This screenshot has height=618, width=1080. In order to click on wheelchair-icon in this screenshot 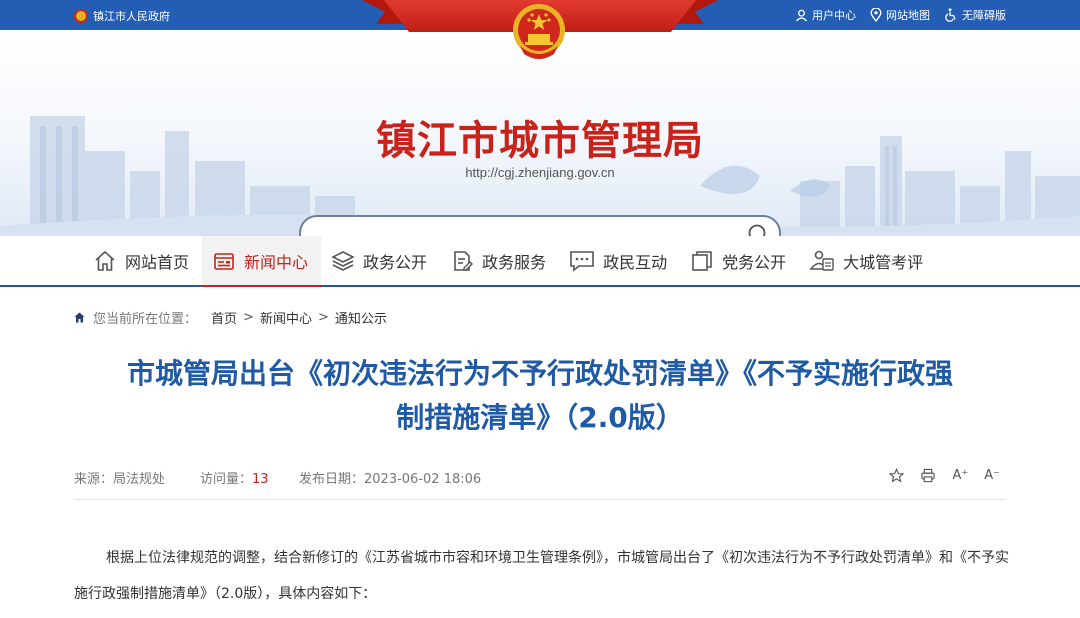, I will do `click(950, 15)`.